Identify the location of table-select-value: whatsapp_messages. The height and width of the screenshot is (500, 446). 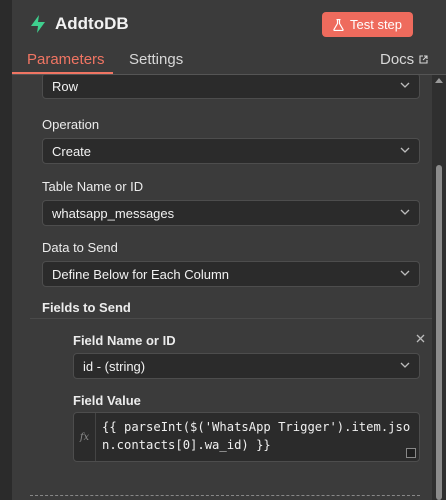
(113, 213).